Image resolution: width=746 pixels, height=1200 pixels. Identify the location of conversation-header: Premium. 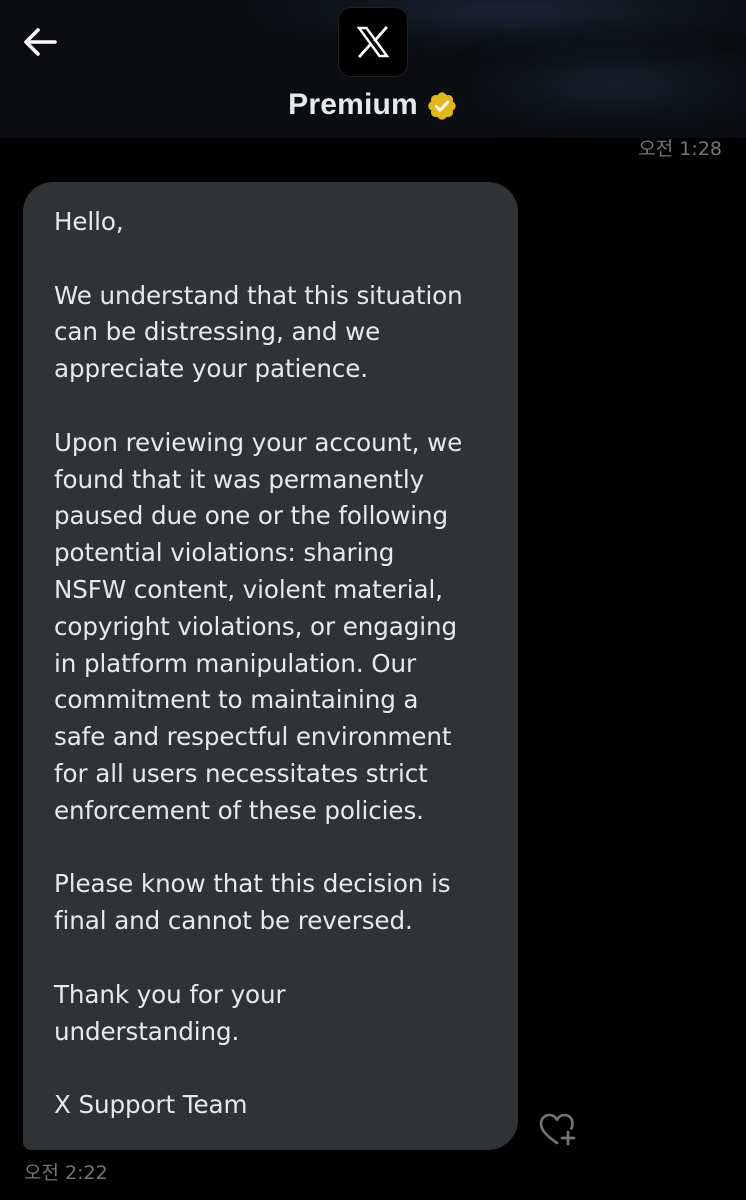
(373, 69).